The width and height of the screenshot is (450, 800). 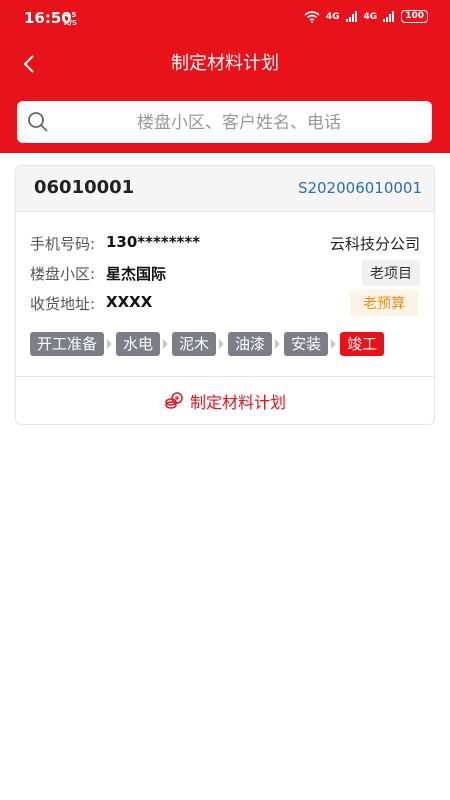 I want to click on make-plan-button: 制定材料计划, so click(x=225, y=400).